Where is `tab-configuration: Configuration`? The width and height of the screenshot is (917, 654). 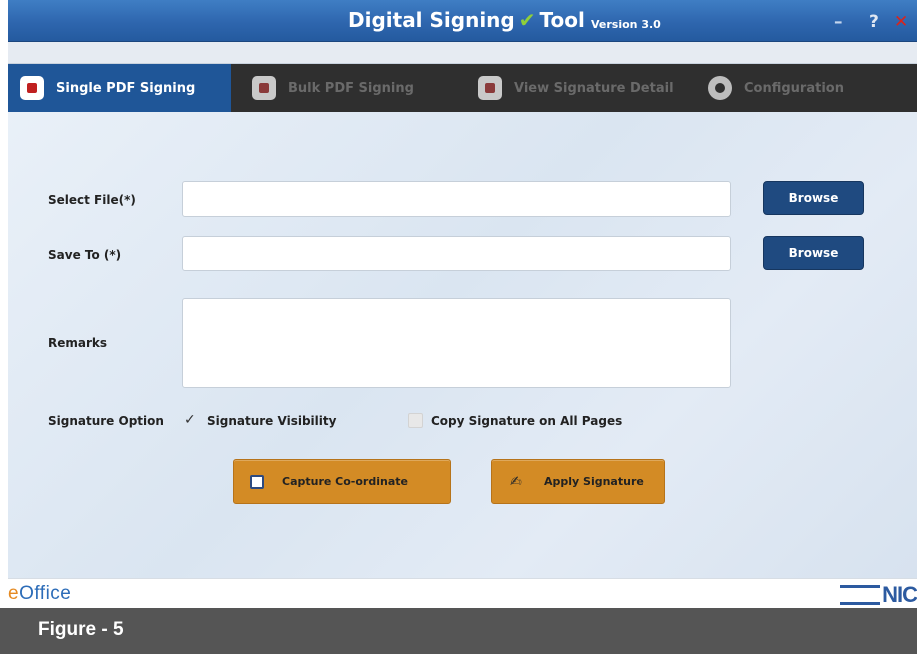 tab-configuration: Configuration is located at coordinates (770, 88).